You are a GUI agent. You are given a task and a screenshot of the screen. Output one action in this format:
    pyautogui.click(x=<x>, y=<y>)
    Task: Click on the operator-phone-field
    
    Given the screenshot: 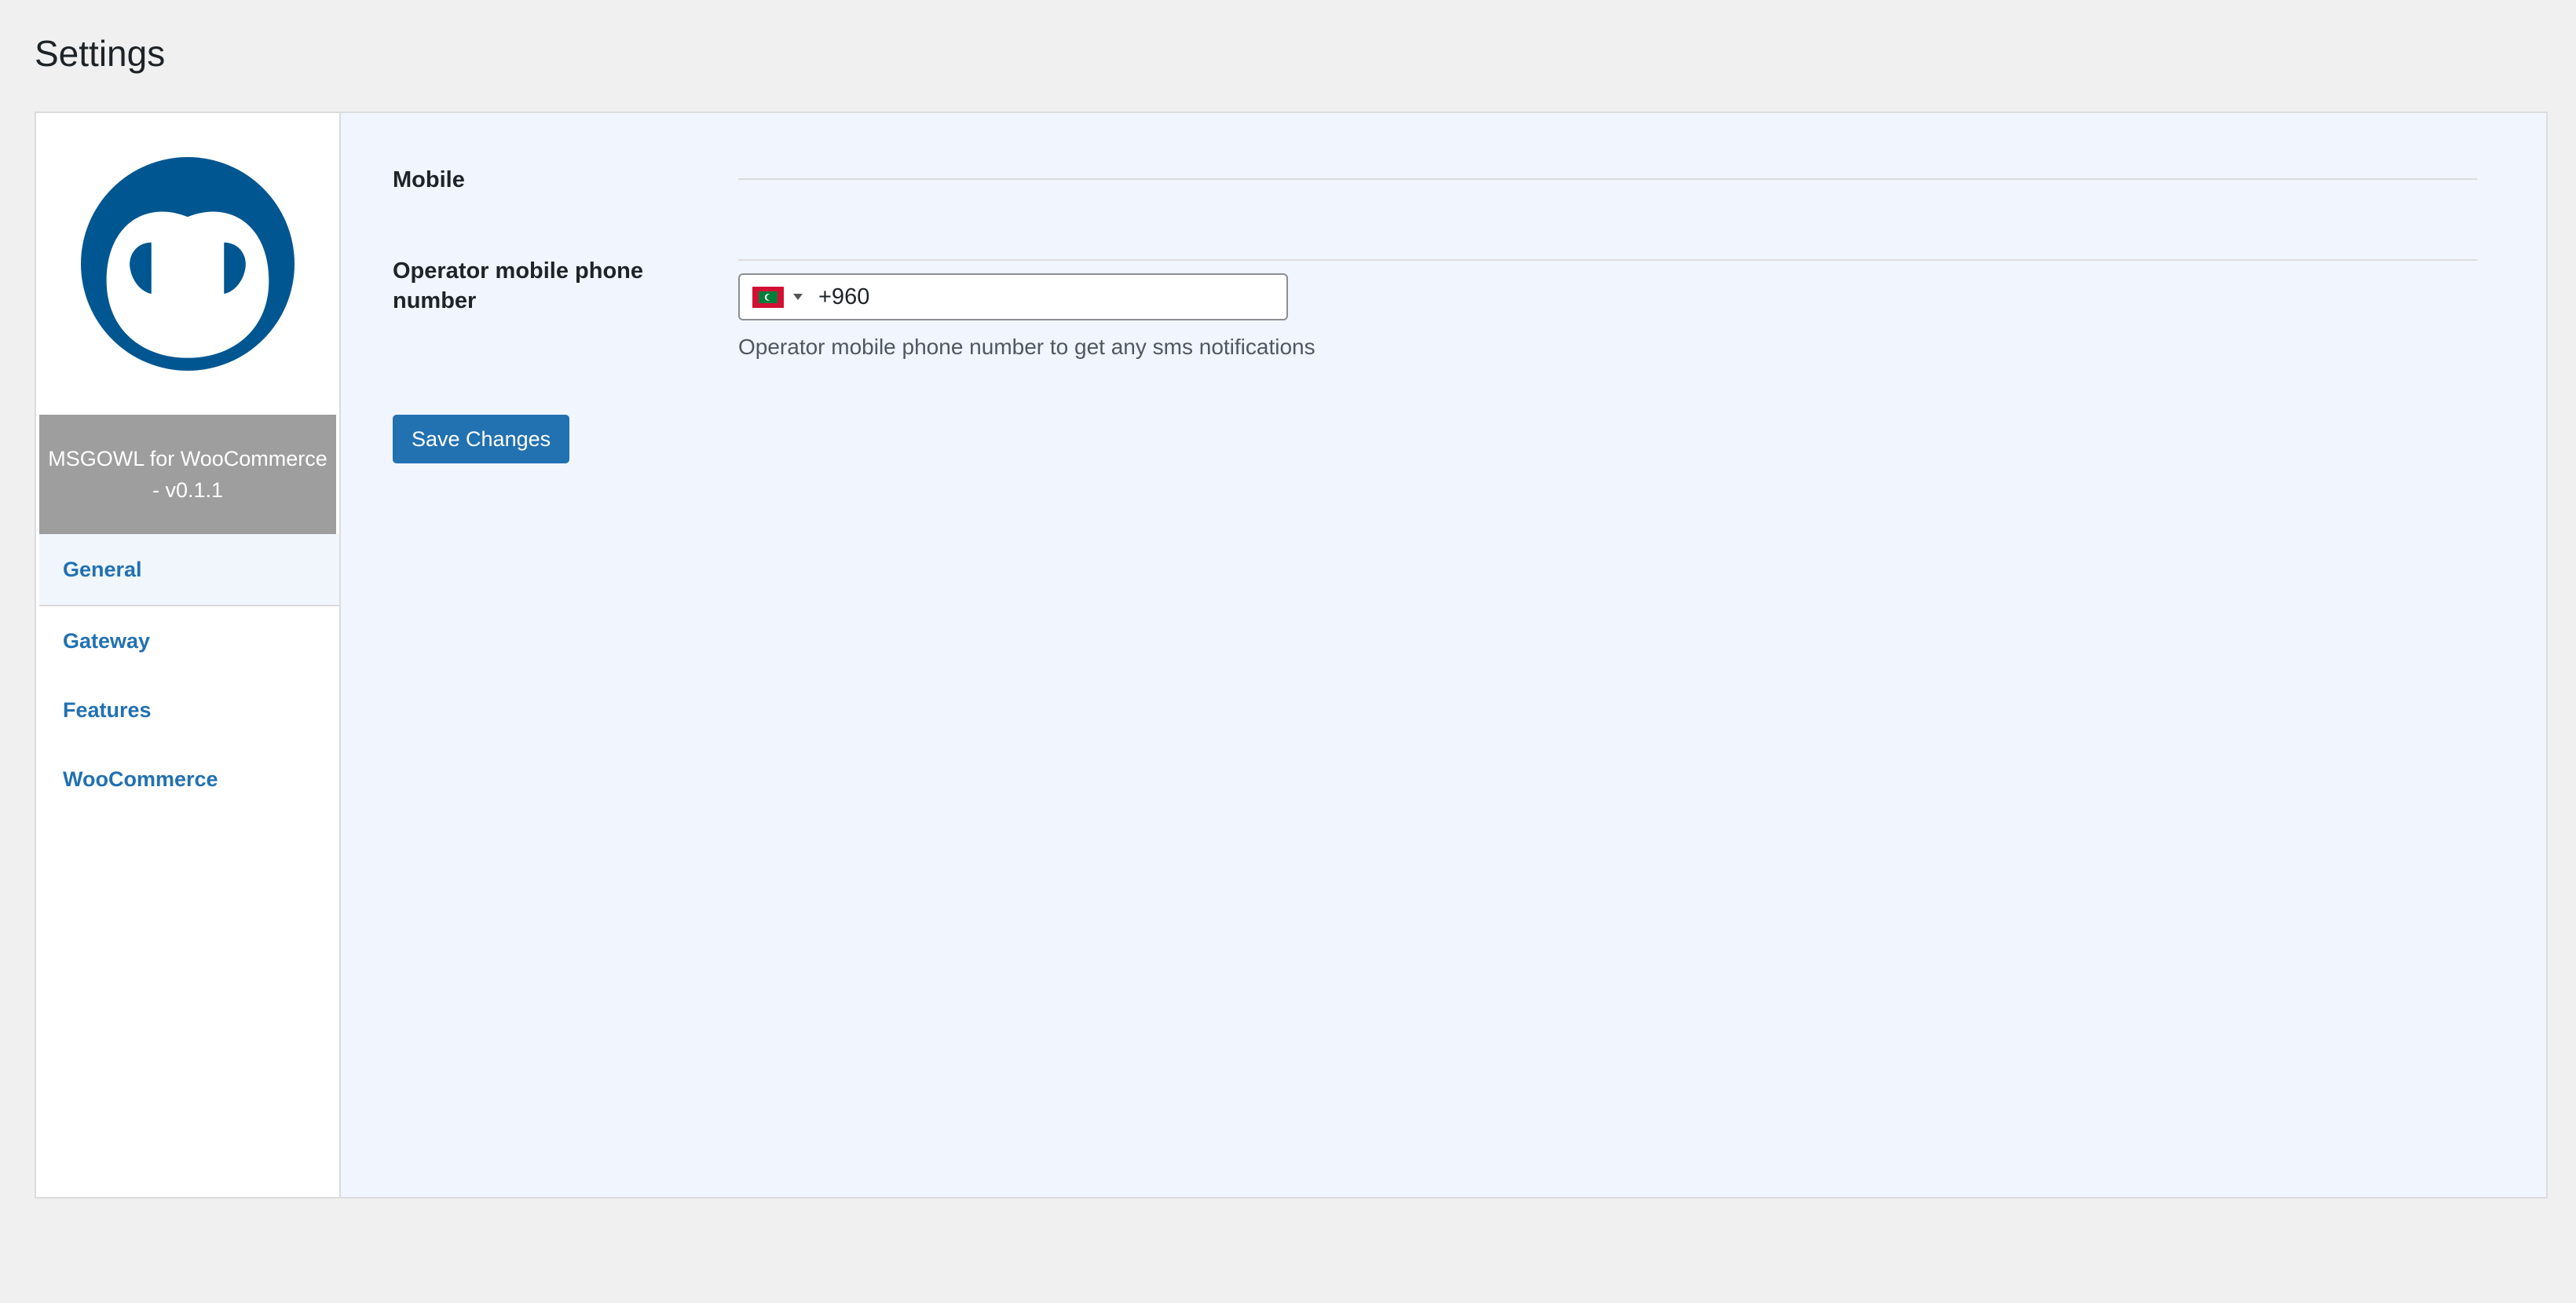 What is the action you would take?
    pyautogui.click(x=1013, y=296)
    